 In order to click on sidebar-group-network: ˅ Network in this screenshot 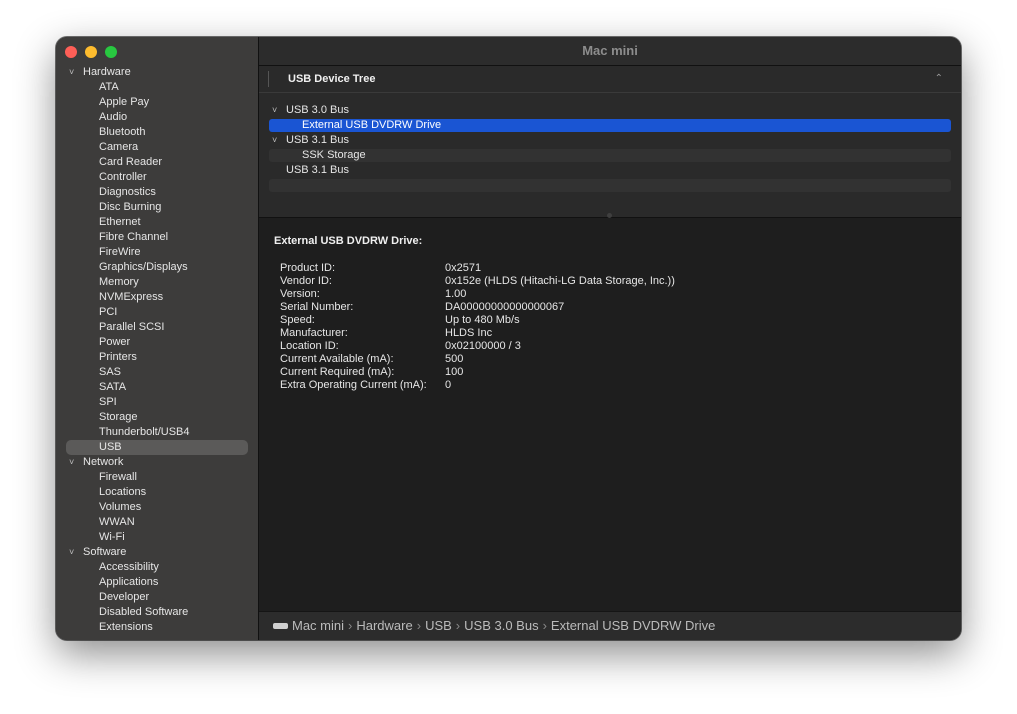, I will do `click(157, 462)`.